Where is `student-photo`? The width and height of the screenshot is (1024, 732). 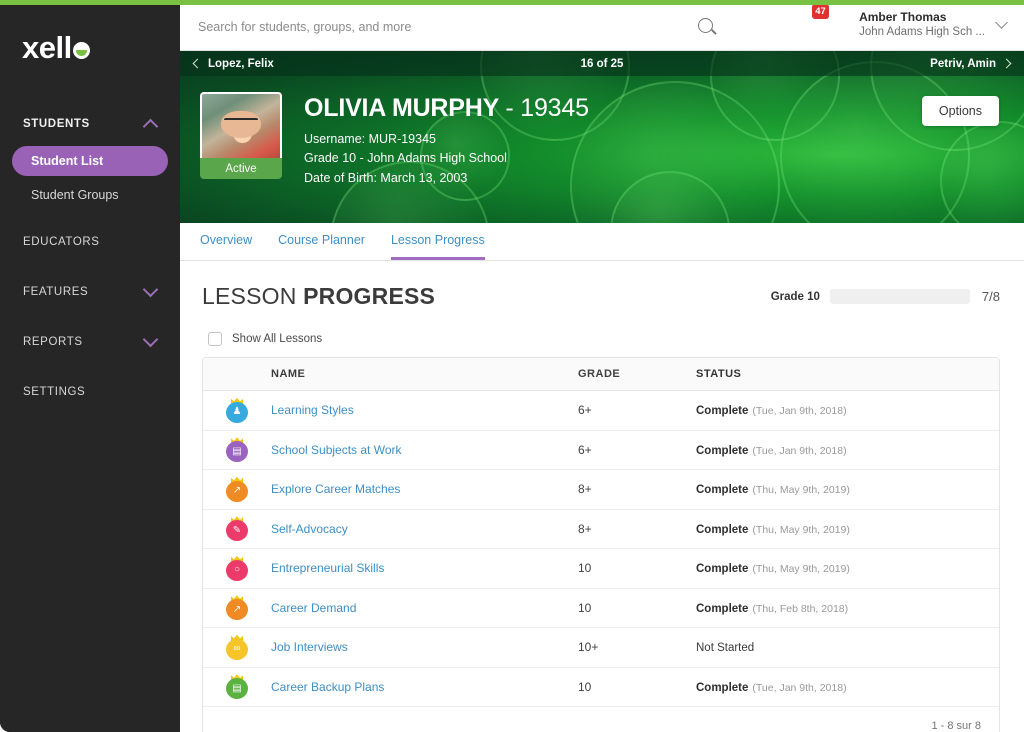 student-photo is located at coordinates (241, 125).